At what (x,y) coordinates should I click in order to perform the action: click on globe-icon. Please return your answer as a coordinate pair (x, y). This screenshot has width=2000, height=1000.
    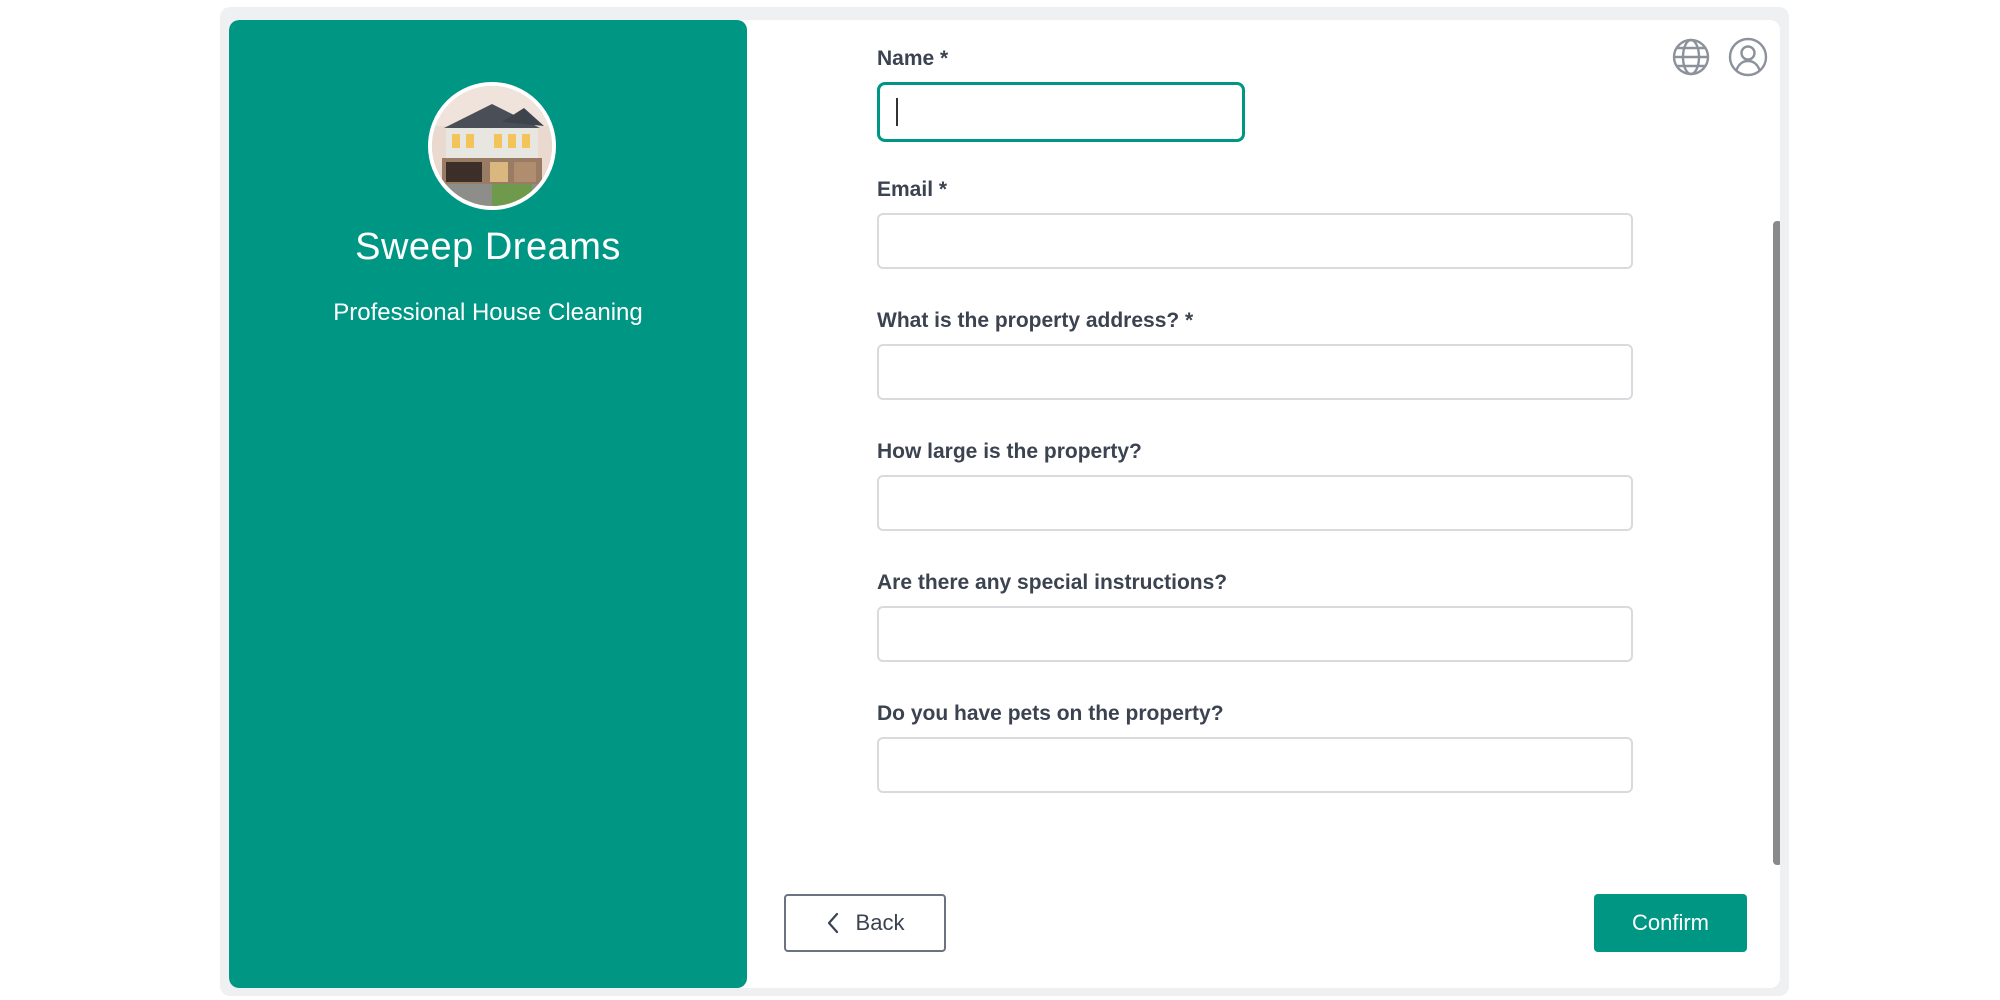
    Looking at the image, I should click on (1691, 57).